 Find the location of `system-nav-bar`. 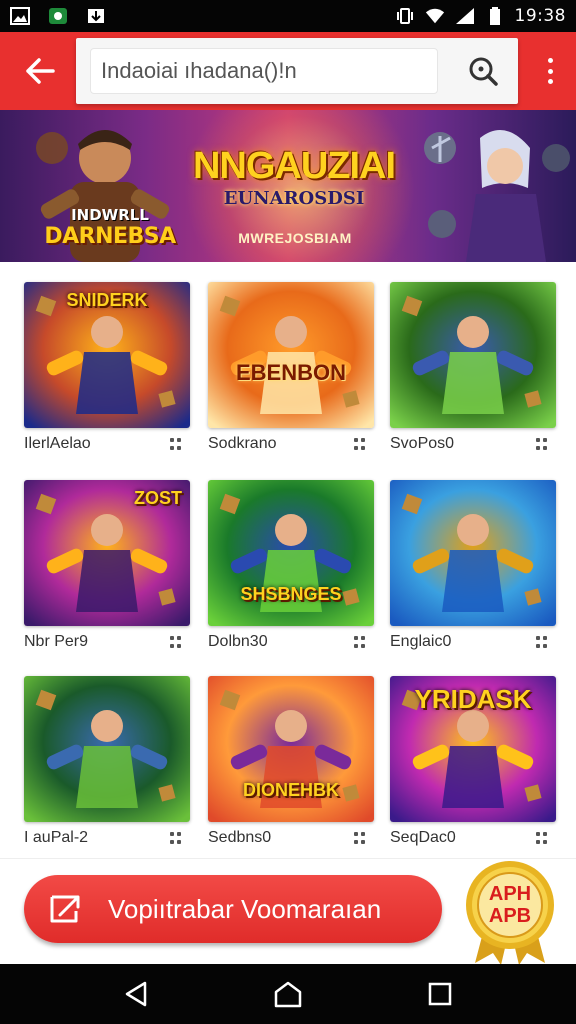

system-nav-bar is located at coordinates (288, 994).